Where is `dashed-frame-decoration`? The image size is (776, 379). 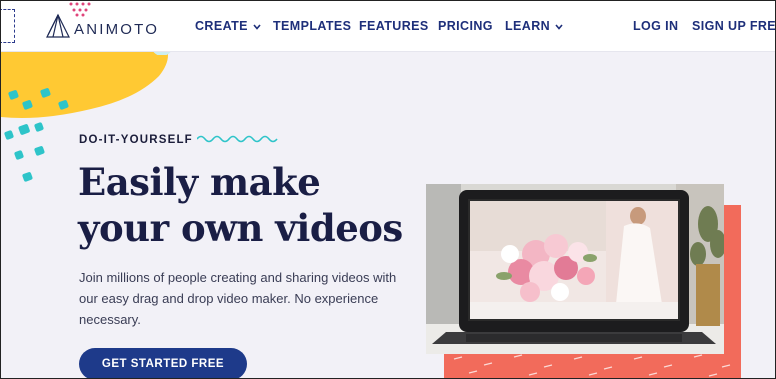 dashed-frame-decoration is located at coordinates (8, 26).